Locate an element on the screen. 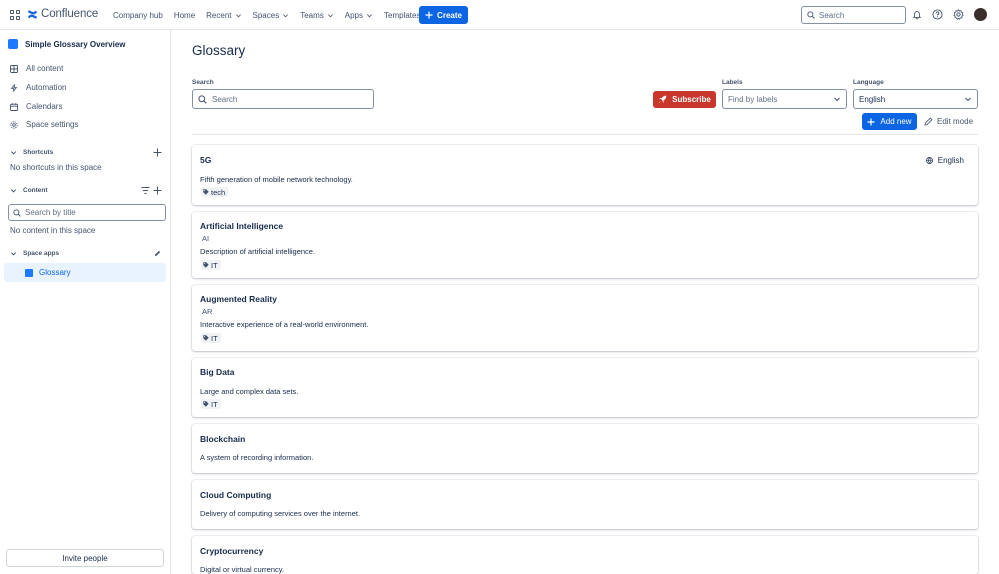  sidebar-item-all-content: All content is located at coordinates (36, 68).